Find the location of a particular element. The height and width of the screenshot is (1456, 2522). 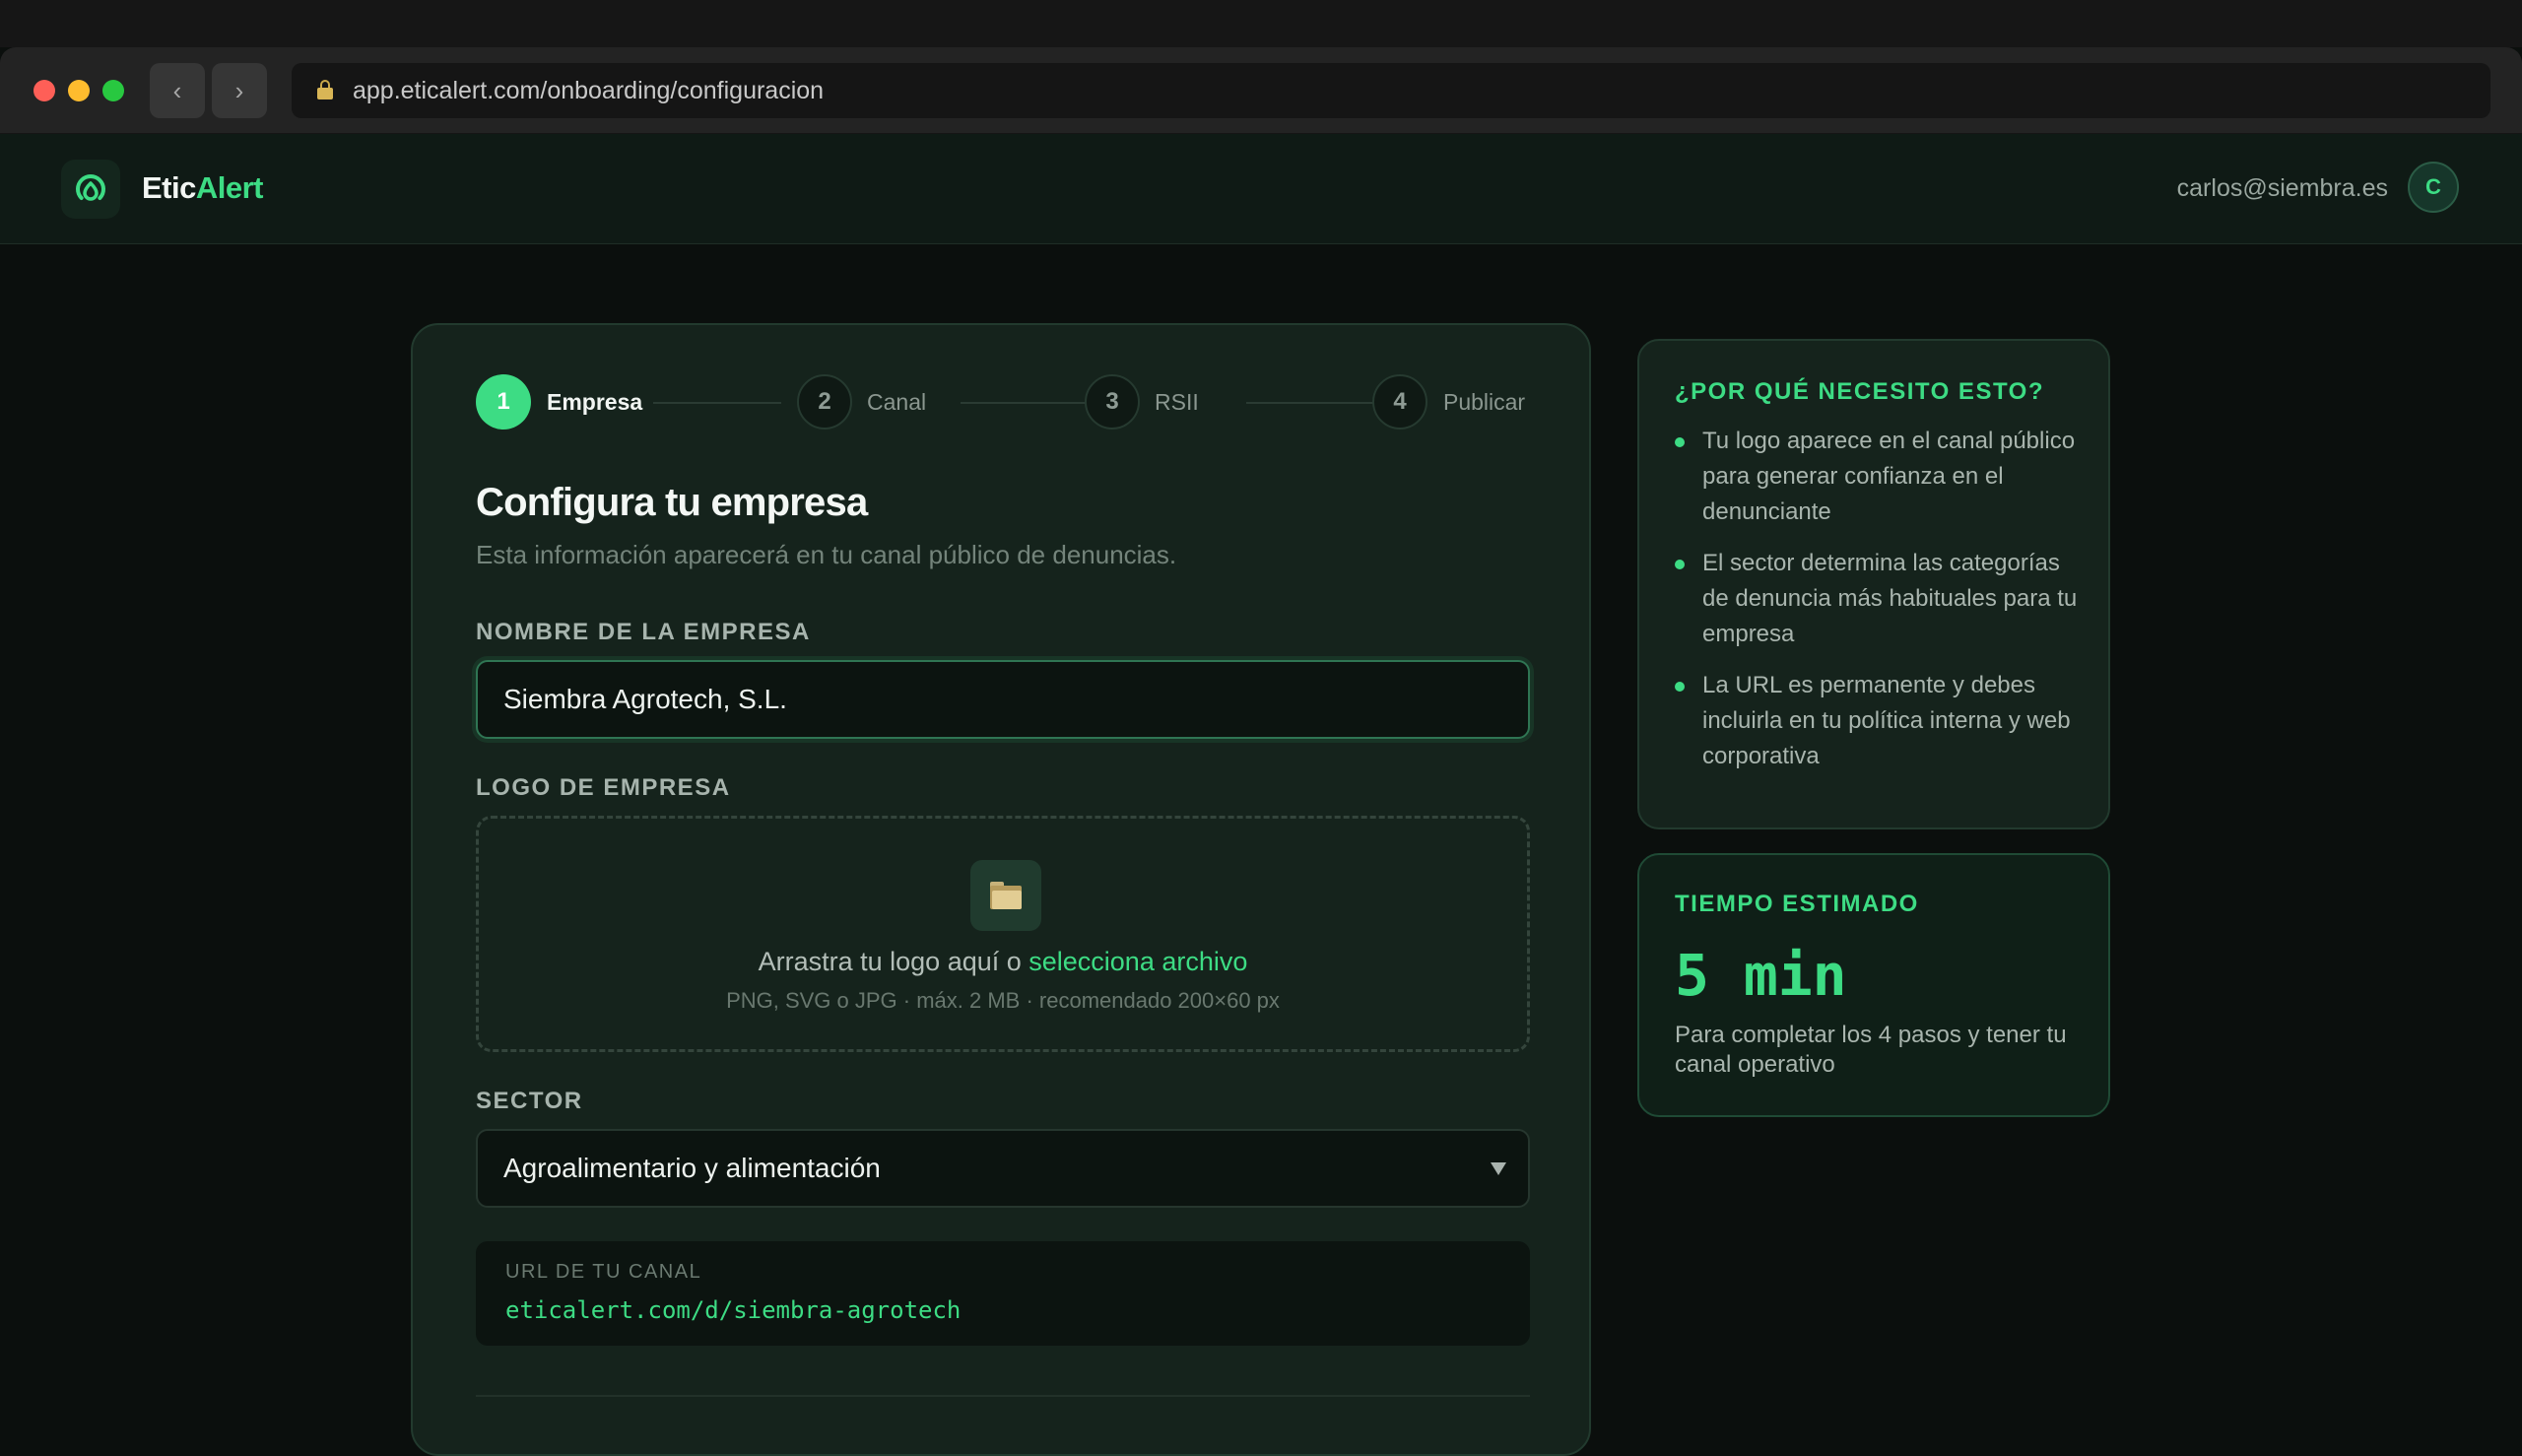

eticalert-logo-icon is located at coordinates (90, 189).